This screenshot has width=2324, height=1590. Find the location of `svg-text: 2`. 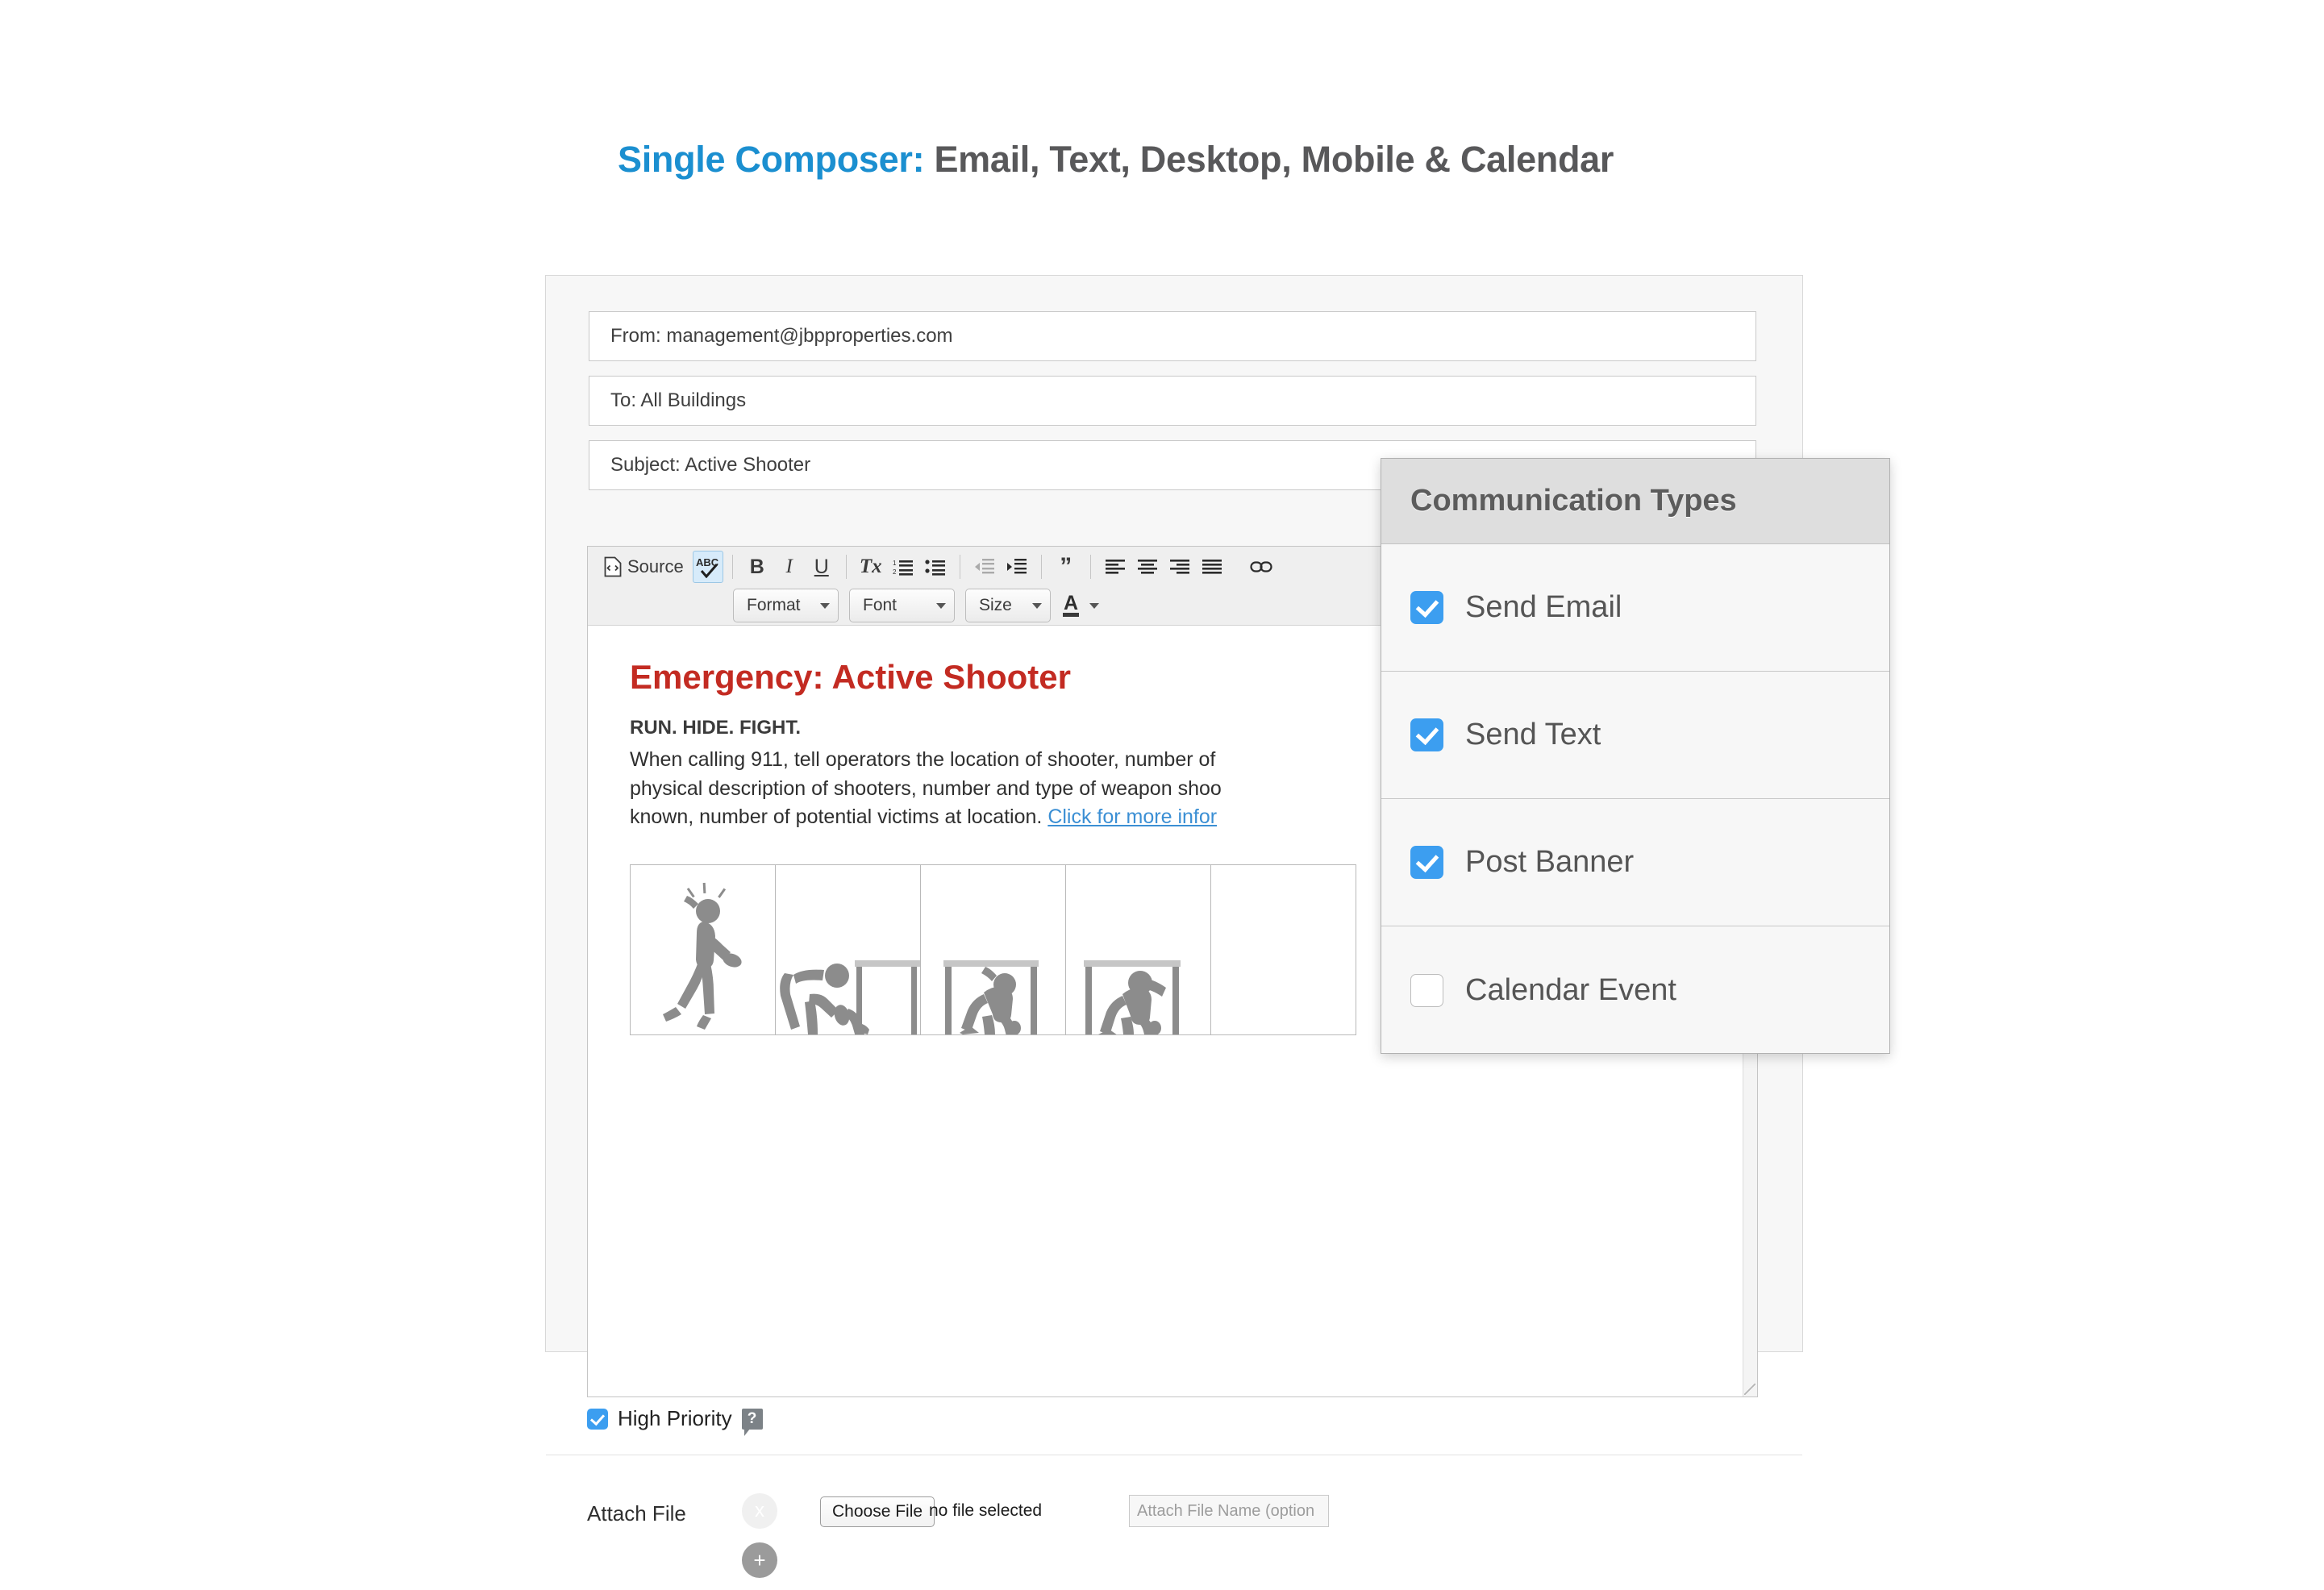

svg-text: 2 is located at coordinates (895, 572).